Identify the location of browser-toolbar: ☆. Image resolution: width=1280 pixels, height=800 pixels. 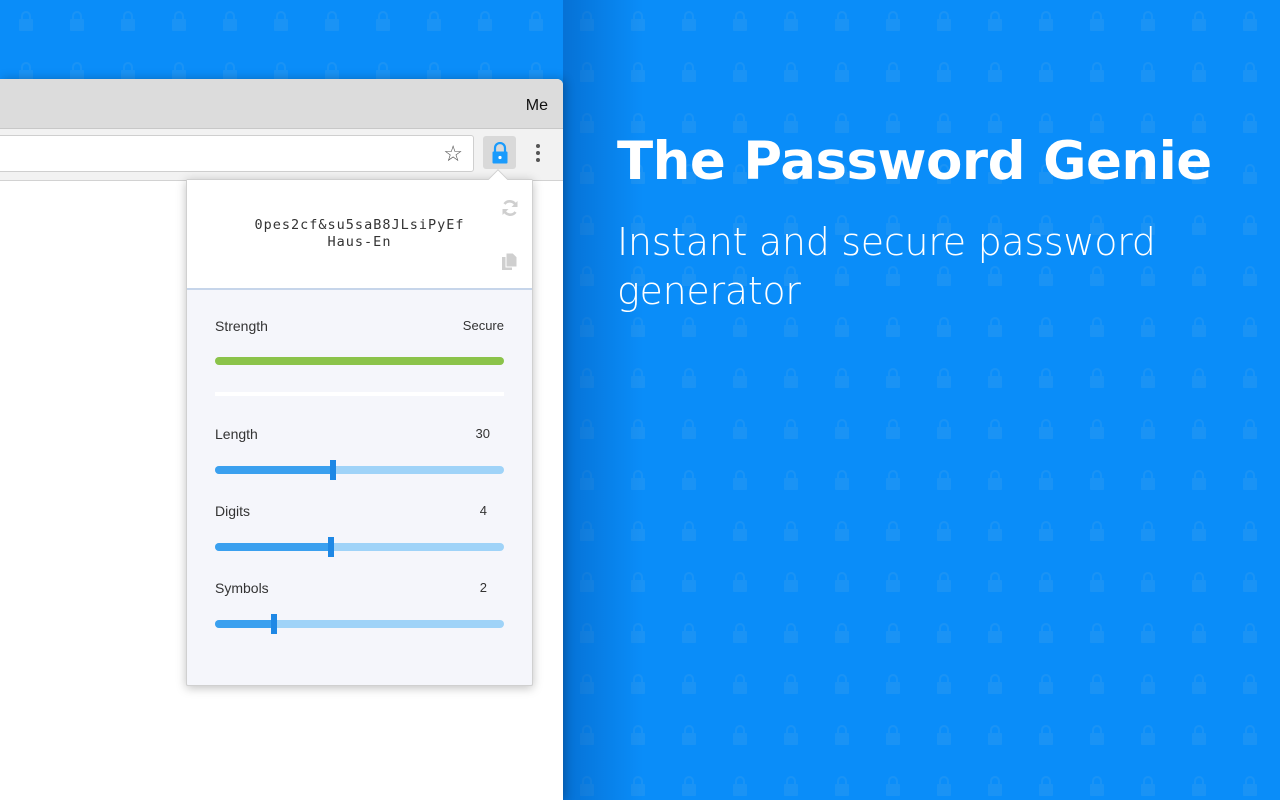
(281, 155).